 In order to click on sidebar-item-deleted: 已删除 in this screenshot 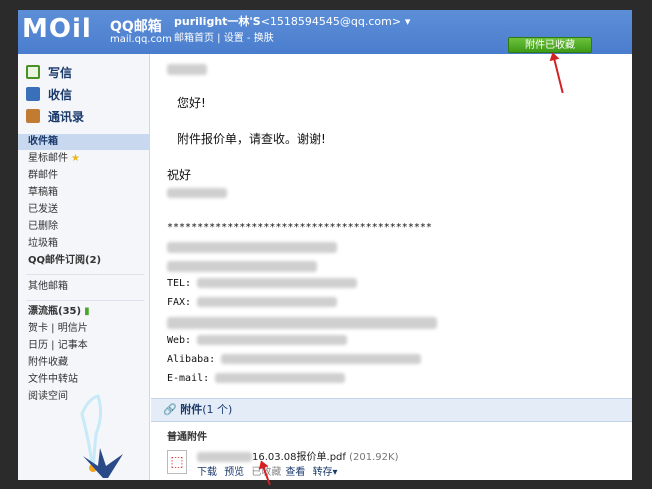, I will do `click(83, 227)`.